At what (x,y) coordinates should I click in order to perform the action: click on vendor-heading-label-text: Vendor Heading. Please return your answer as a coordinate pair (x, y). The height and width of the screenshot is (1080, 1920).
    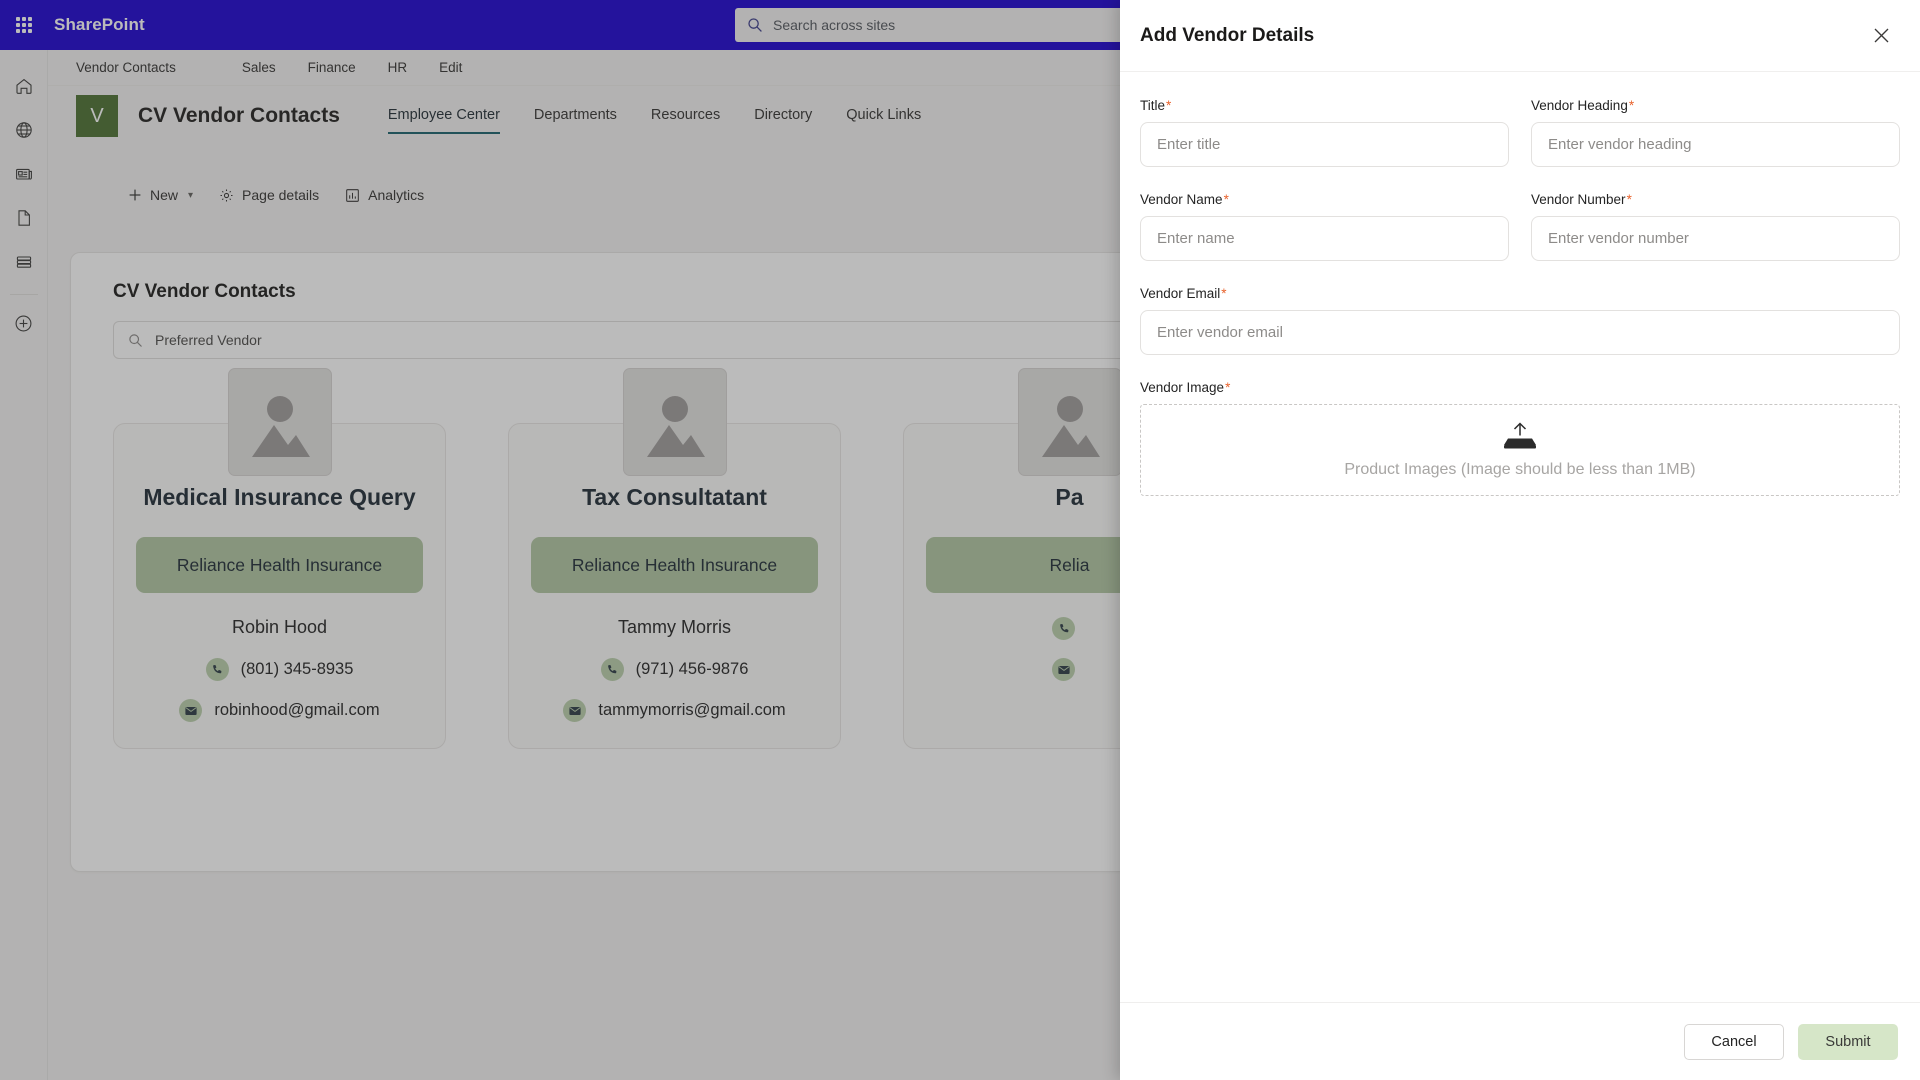
    Looking at the image, I should click on (1579, 105).